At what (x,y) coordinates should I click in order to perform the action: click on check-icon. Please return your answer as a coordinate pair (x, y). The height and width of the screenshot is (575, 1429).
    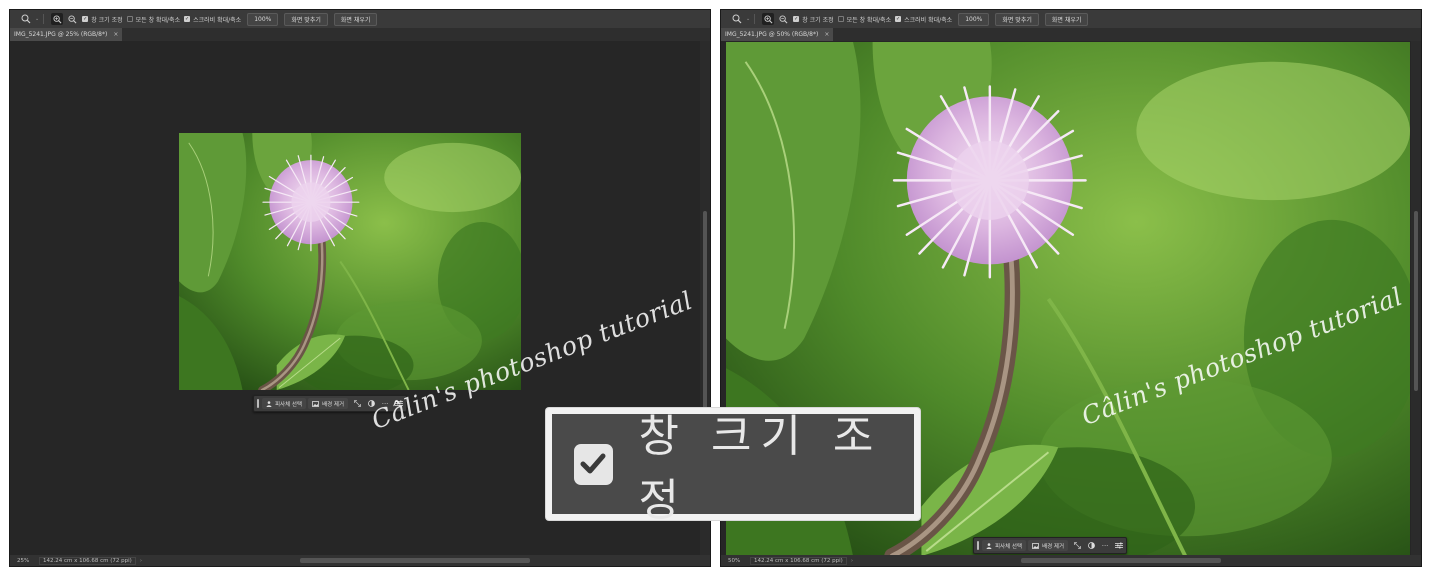
    Looking at the image, I should click on (593, 464).